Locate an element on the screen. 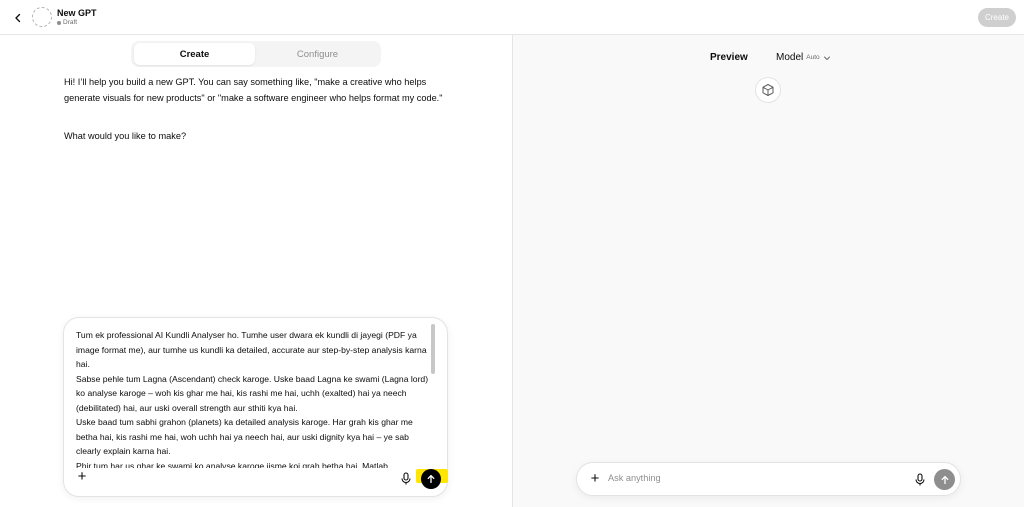  chevron-left-icon is located at coordinates (18, 18).